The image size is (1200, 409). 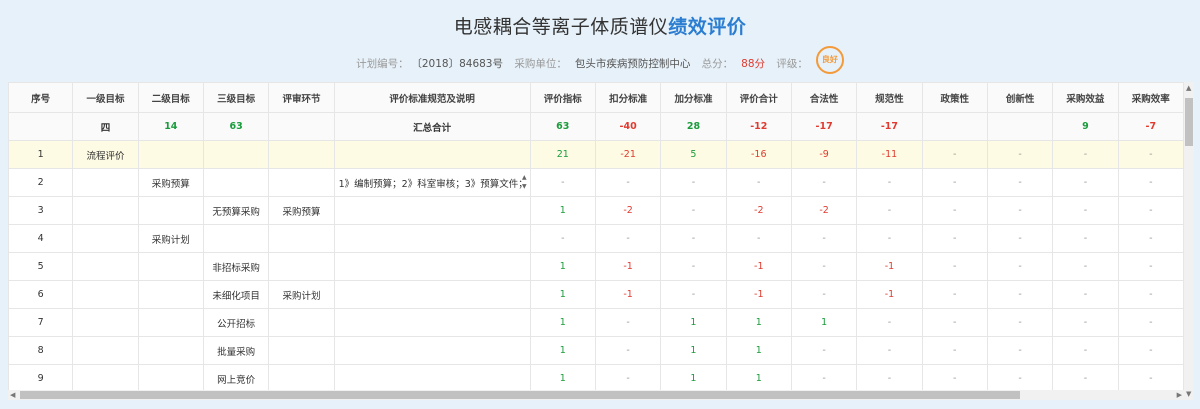 I want to click on table-cell: -16, so click(x=758, y=154).